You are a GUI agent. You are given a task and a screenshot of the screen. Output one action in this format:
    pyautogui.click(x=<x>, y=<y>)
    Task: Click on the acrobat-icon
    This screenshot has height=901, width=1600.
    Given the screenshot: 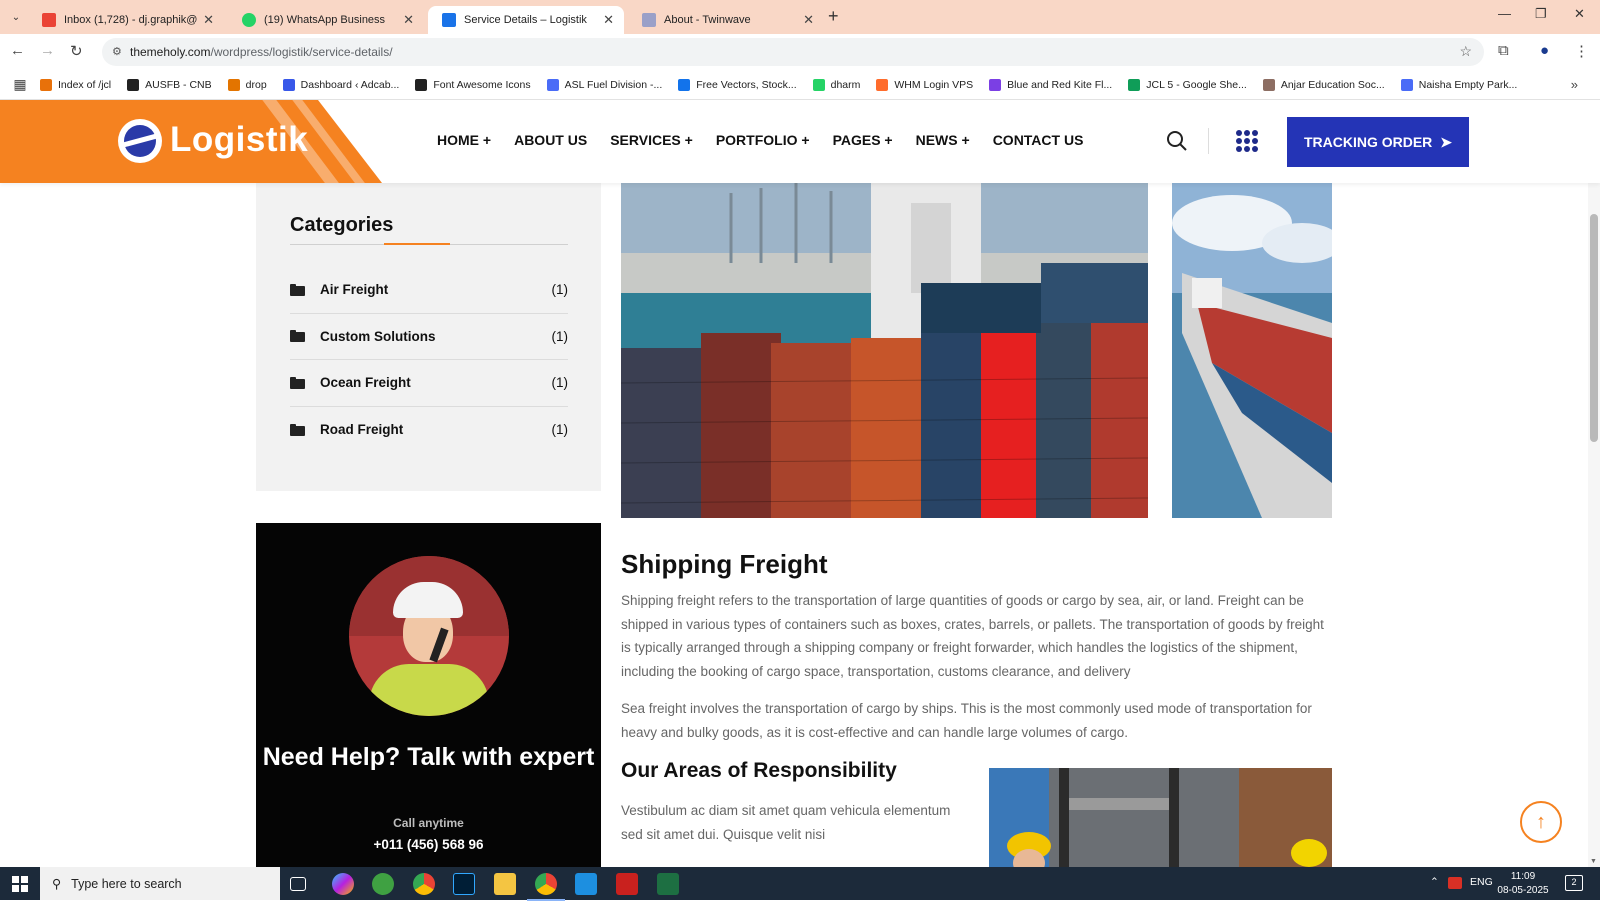 What is the action you would take?
    pyautogui.click(x=627, y=884)
    